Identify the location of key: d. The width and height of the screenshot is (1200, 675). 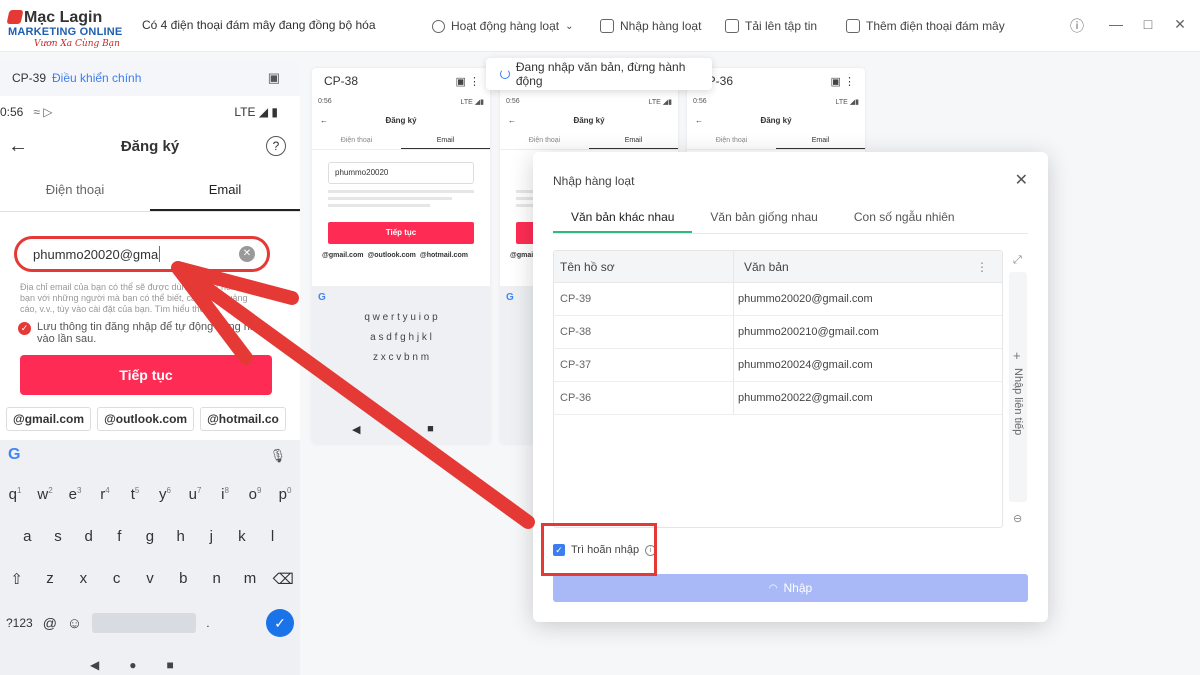
(89, 536).